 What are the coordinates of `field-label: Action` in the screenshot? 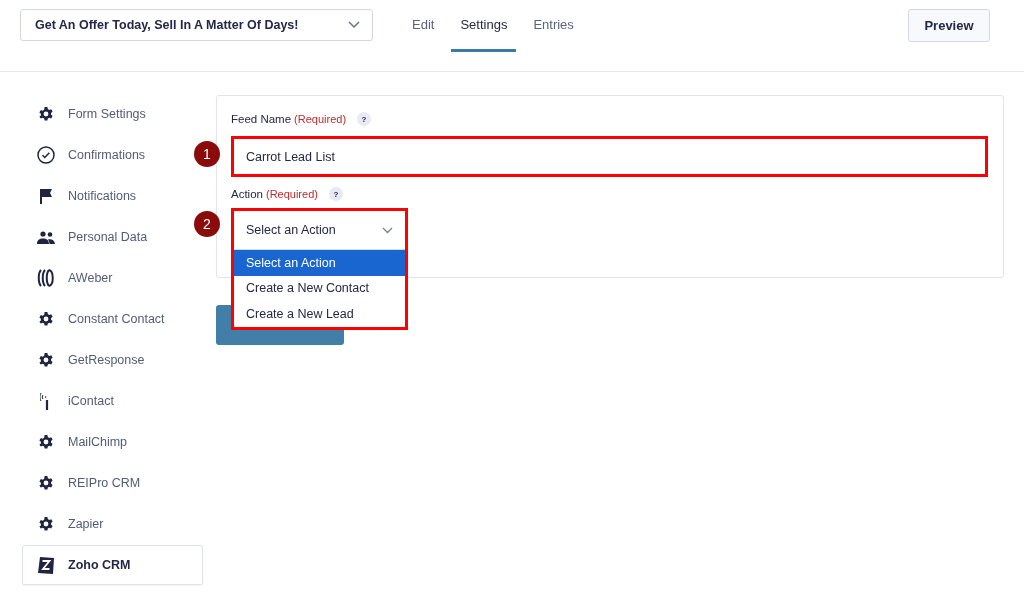 It's located at (247, 194).